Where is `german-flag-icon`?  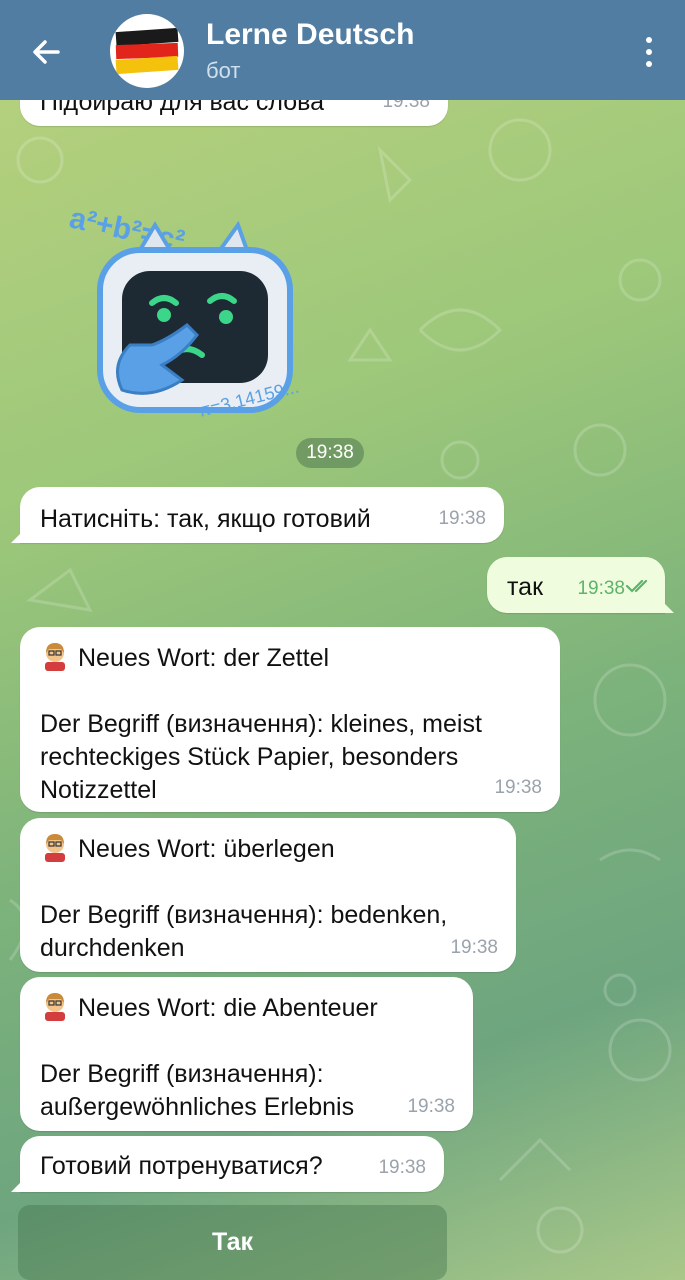 german-flag-icon is located at coordinates (147, 51).